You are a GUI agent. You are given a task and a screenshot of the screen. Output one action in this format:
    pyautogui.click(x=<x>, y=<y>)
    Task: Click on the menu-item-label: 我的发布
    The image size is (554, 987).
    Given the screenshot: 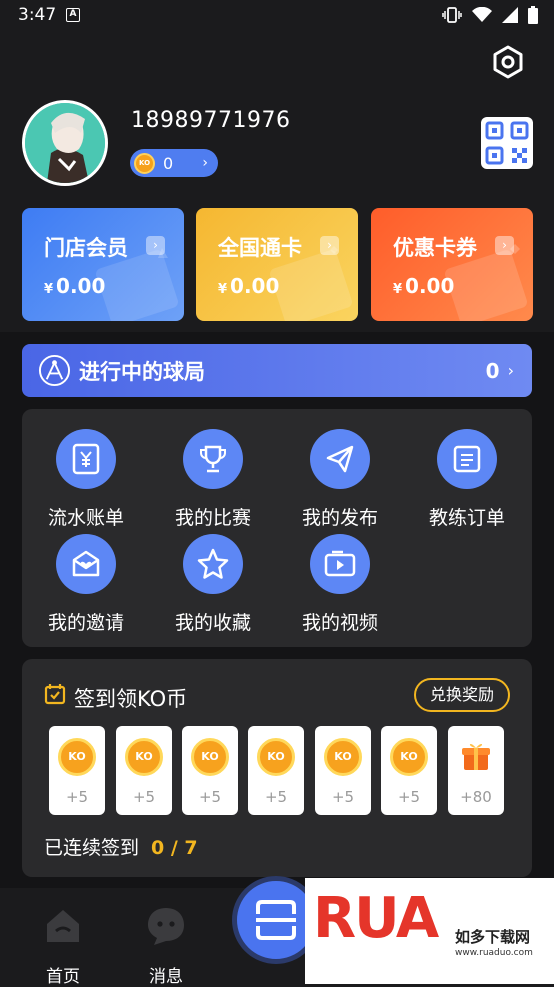 What is the action you would take?
    pyautogui.click(x=339, y=518)
    